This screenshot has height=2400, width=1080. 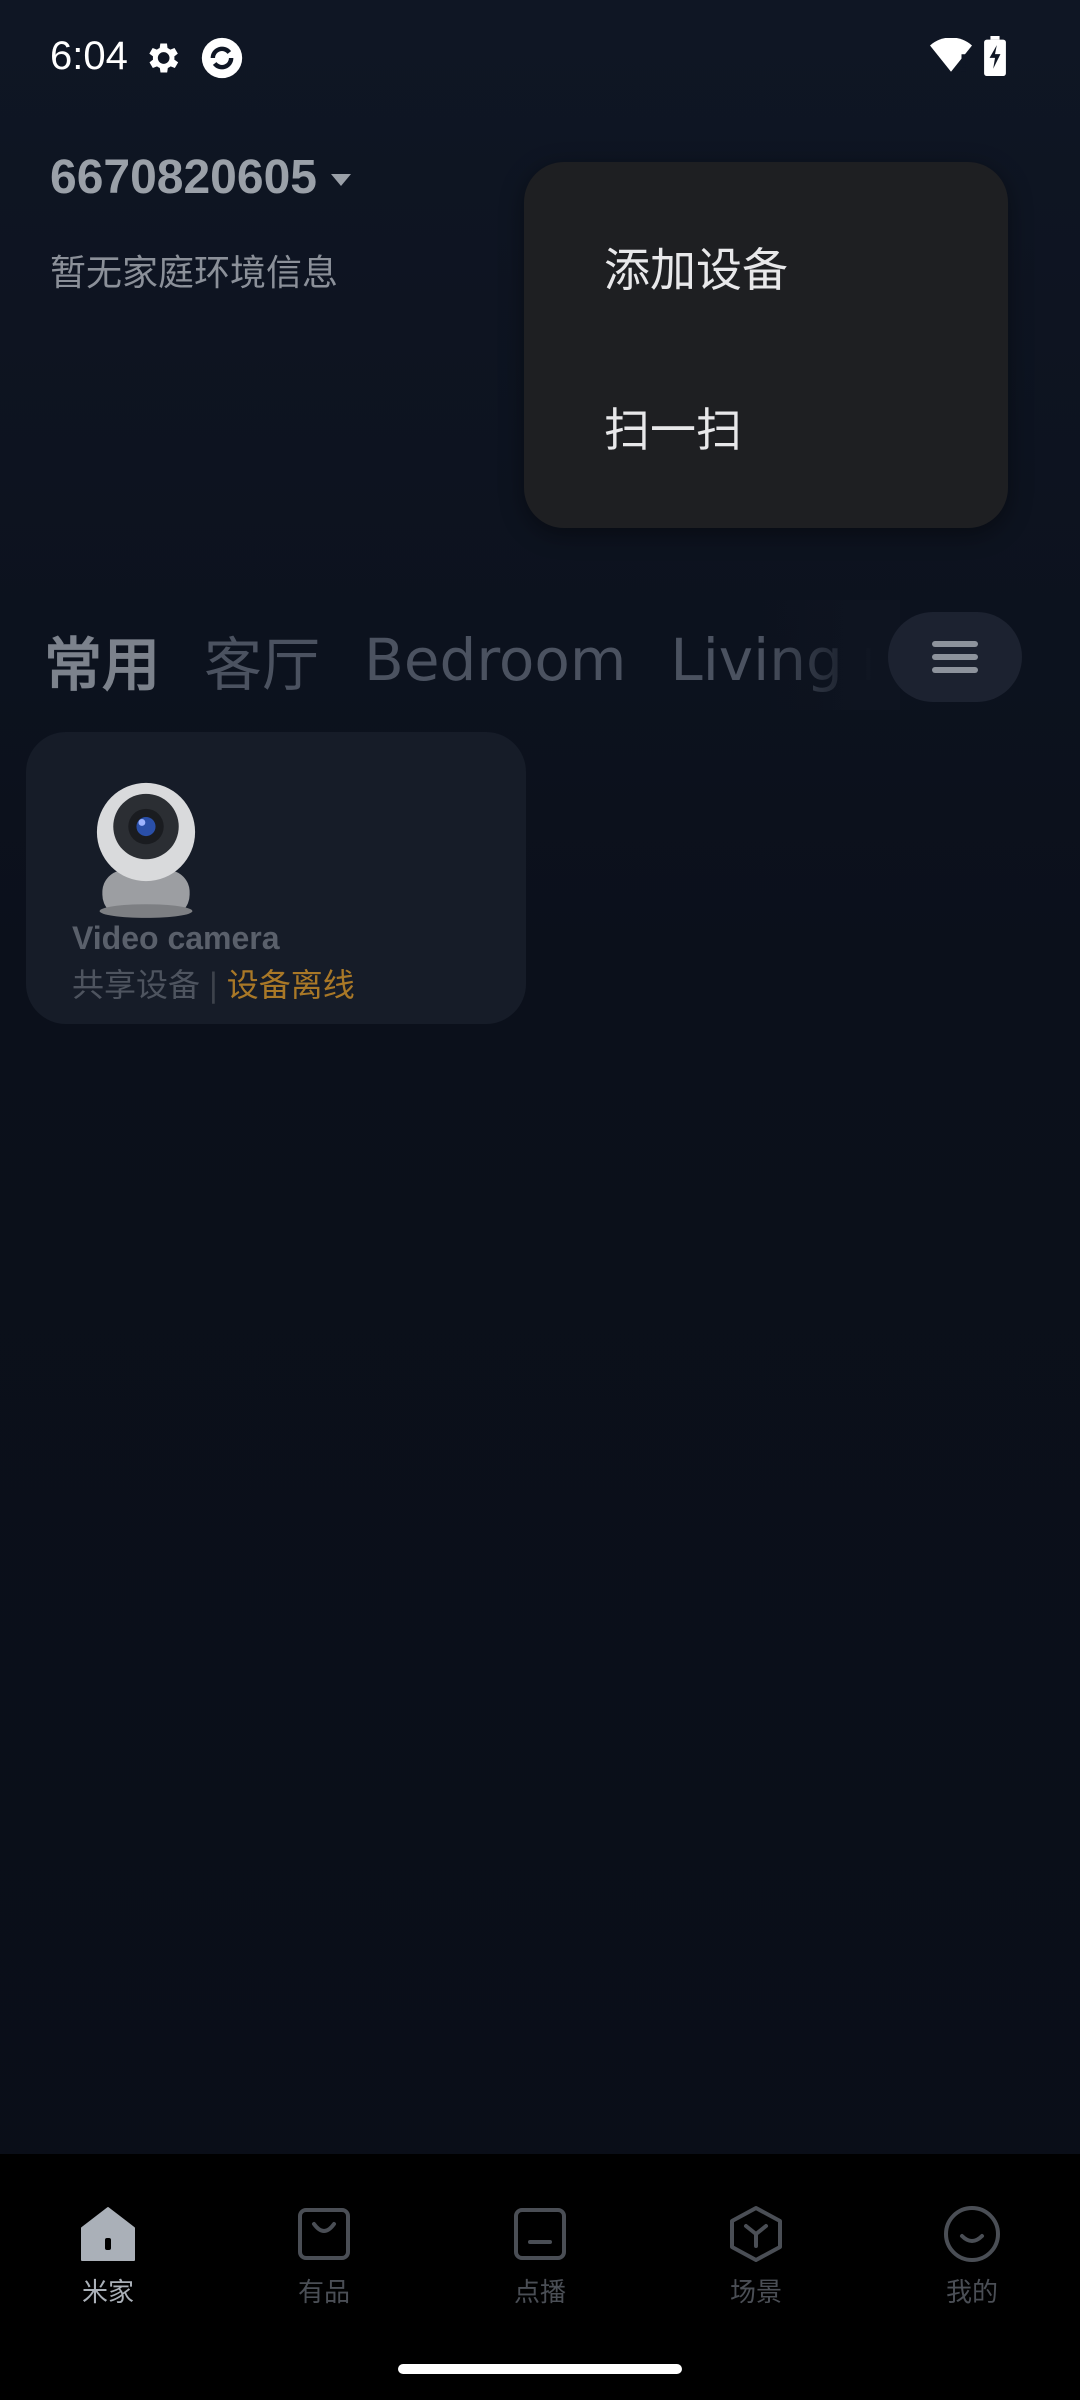 I want to click on home-id: 6670820605, so click(x=183, y=177).